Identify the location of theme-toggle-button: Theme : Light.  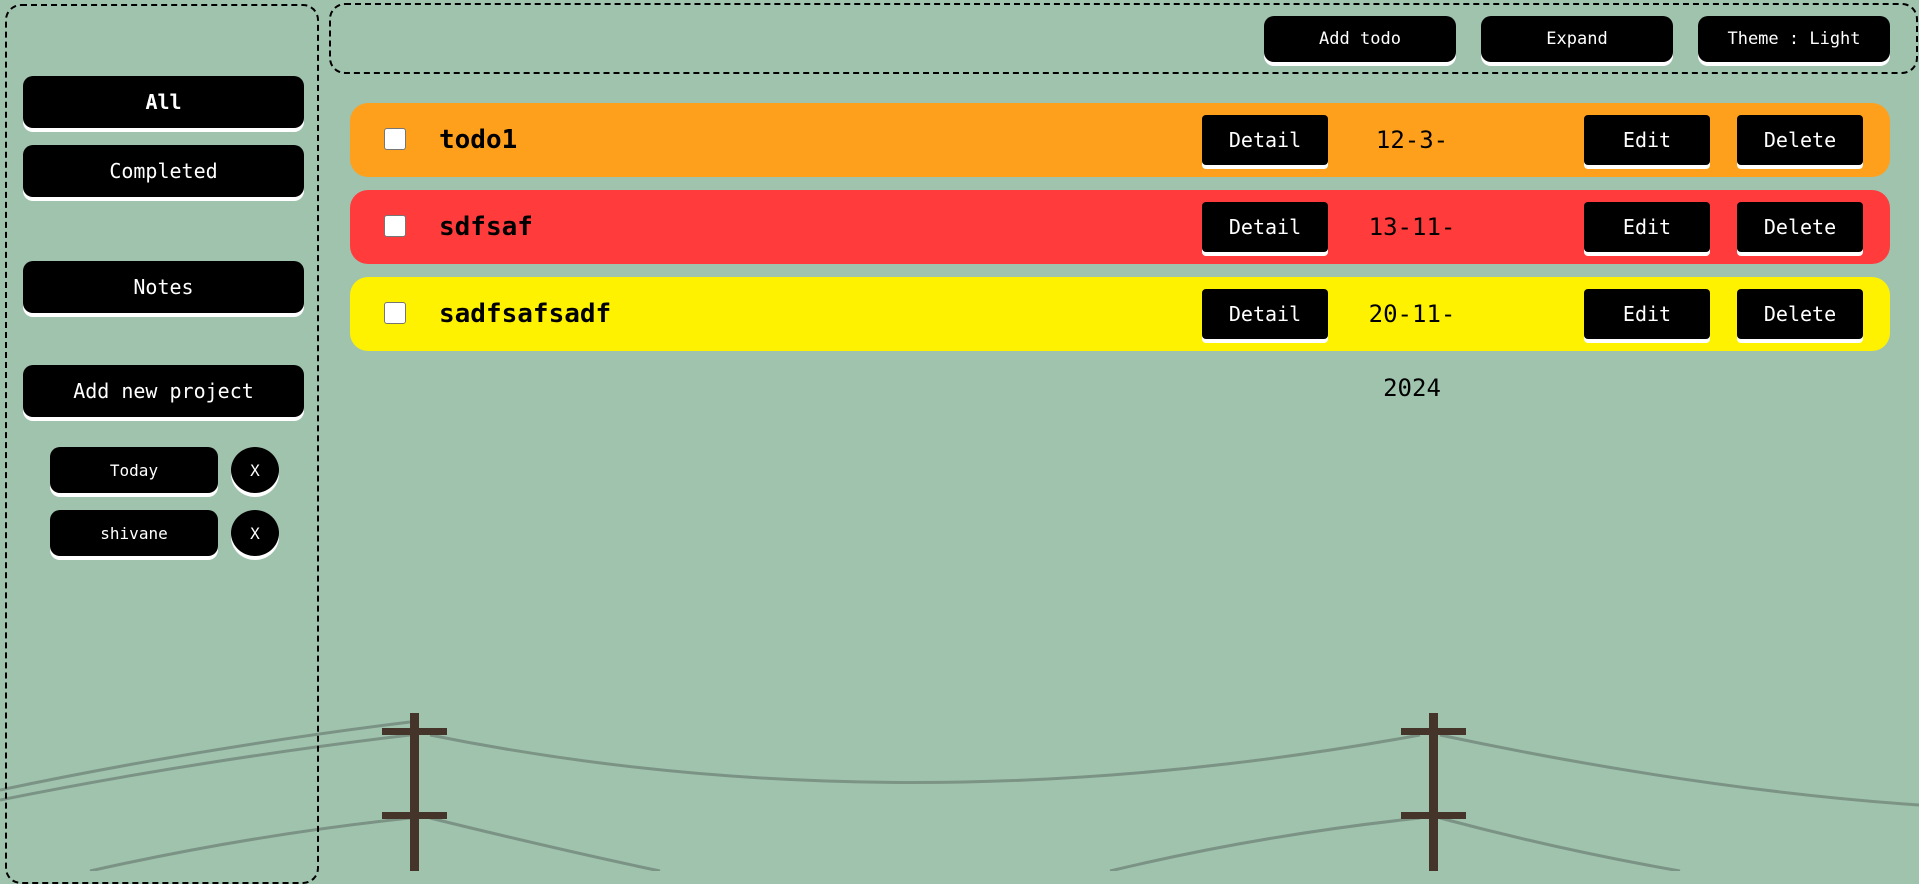
(1794, 39).